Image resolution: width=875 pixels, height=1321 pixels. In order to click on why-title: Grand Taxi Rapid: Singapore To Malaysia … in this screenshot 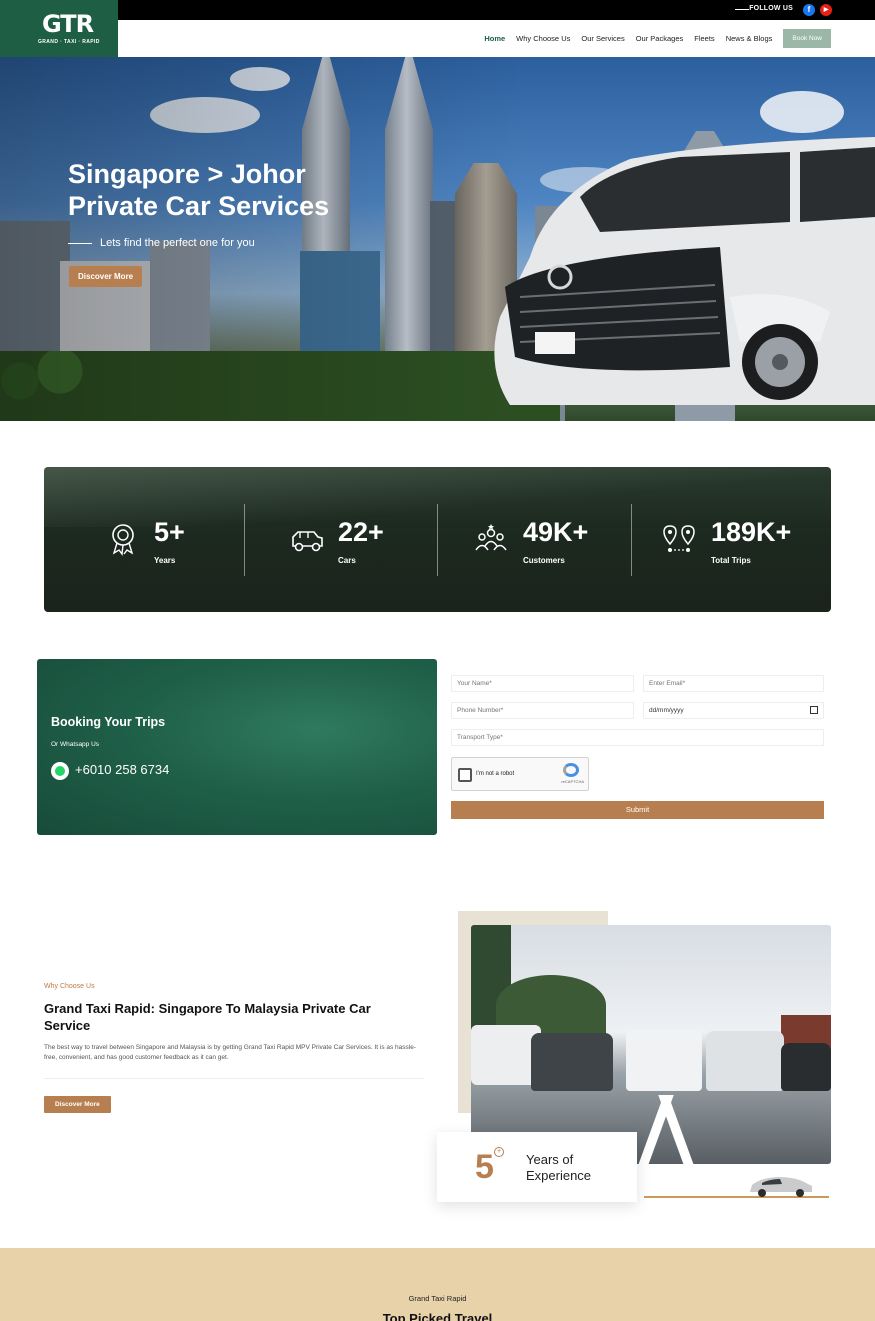, I will do `click(207, 1017)`.